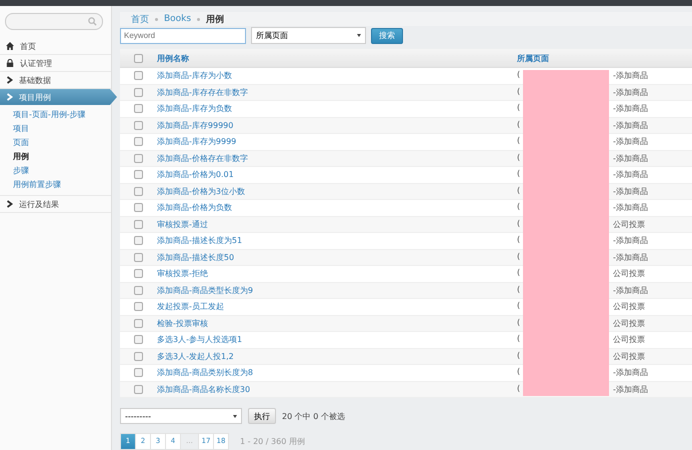 The image size is (692, 450). Describe the element at coordinates (58, 97) in the screenshot. I see `sidebar-item: 项目用例` at that location.